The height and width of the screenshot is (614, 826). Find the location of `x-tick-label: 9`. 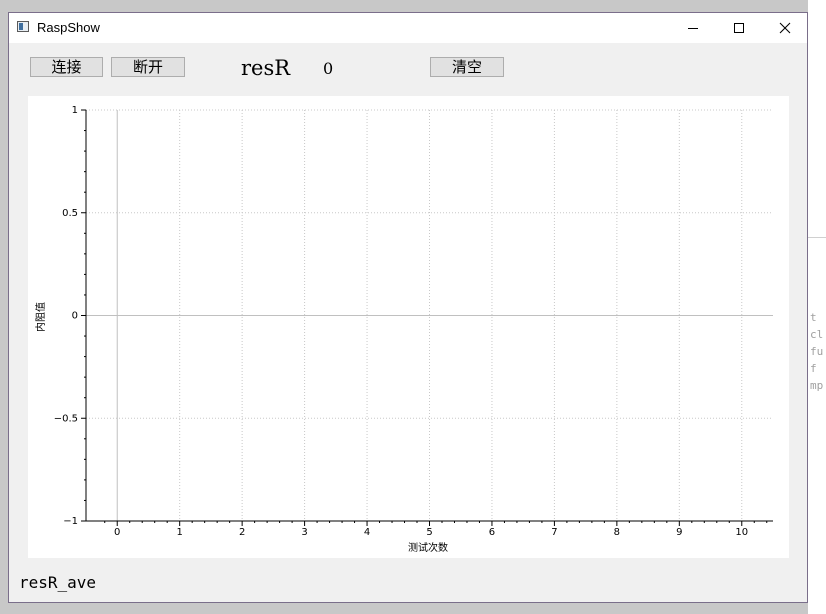

x-tick-label: 9 is located at coordinates (679, 532).